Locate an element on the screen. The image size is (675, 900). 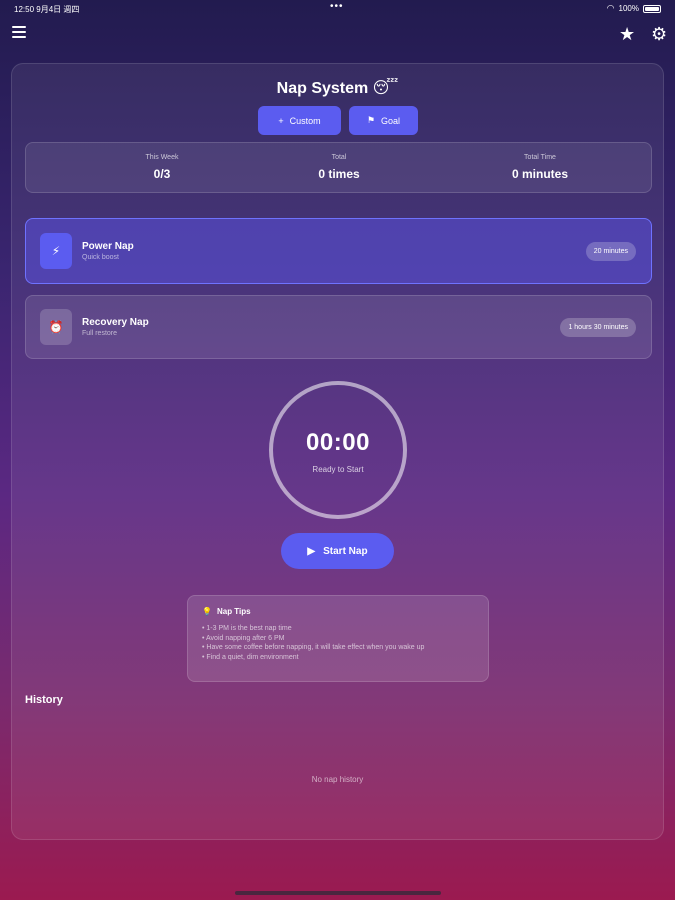
action-buttons: + Custom ⚑ Goal is located at coordinates (338, 120).